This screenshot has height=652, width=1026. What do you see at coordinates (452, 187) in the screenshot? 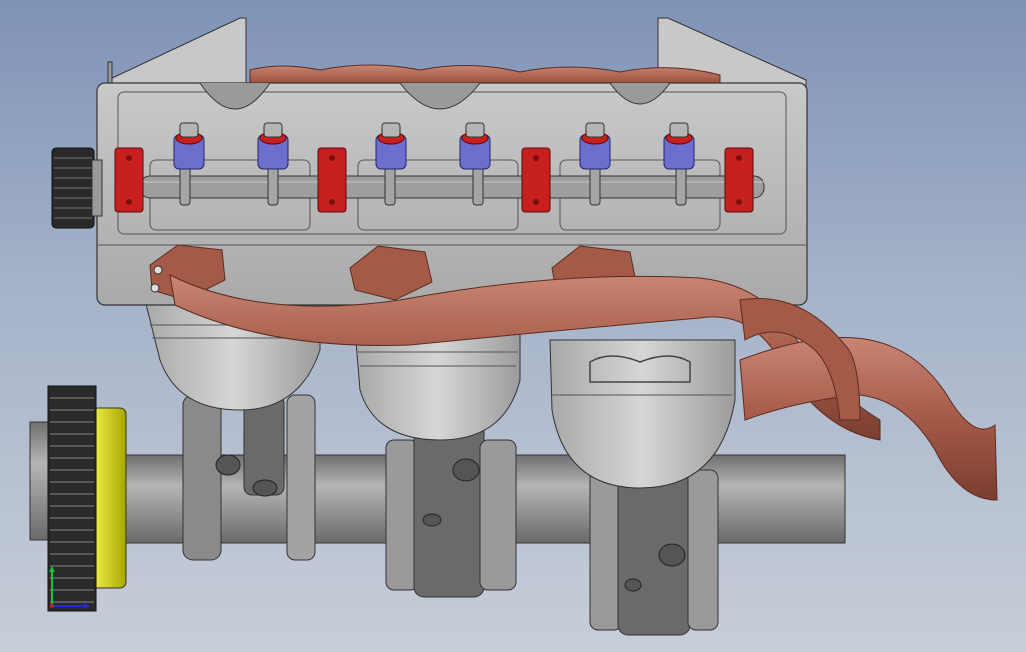
I see `camshaft` at bounding box center [452, 187].